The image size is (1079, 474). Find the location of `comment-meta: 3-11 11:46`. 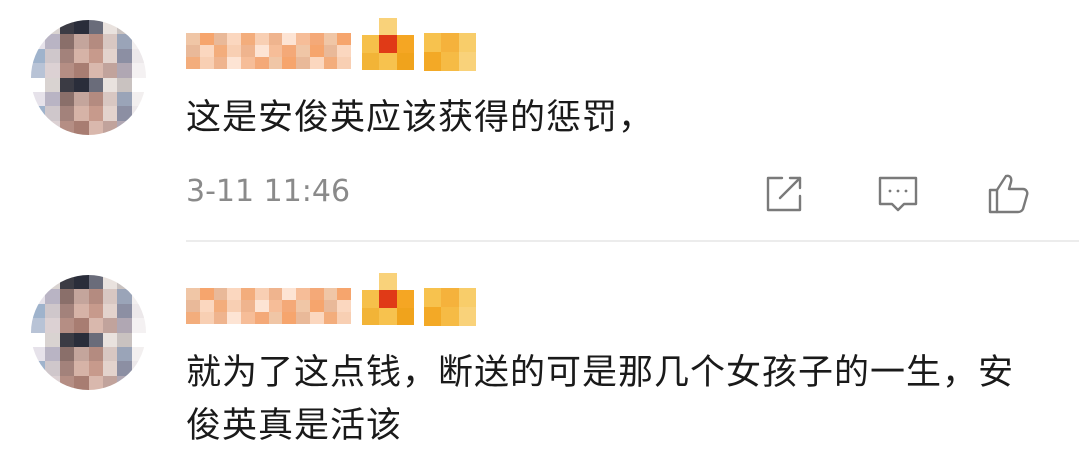

comment-meta: 3-11 11:46 is located at coordinates (632, 193).